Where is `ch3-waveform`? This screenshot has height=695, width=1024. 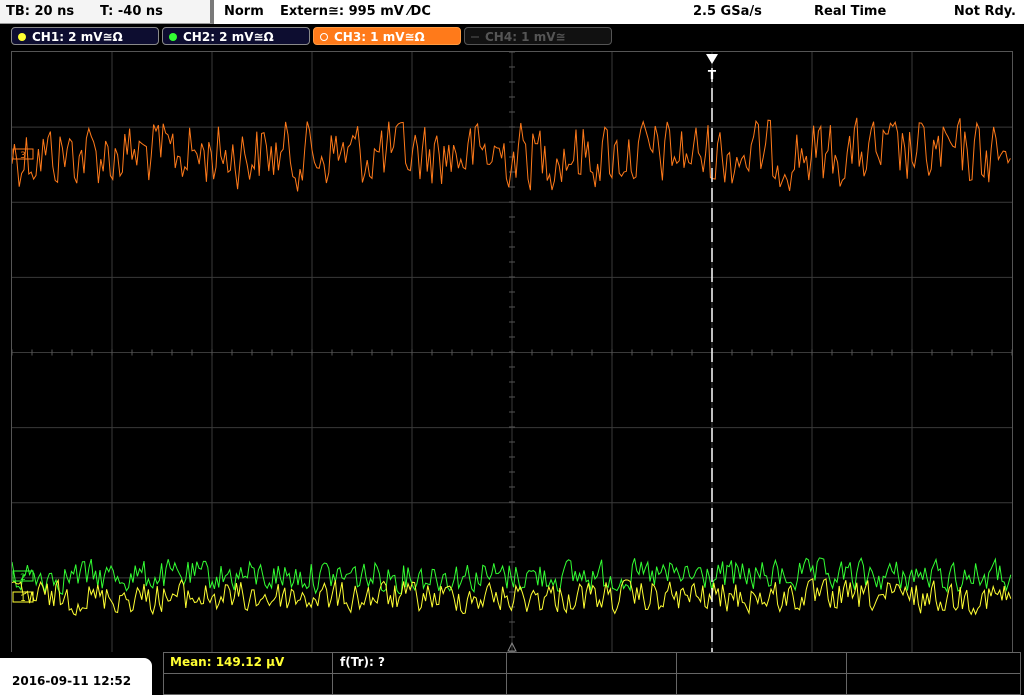 ch3-waveform is located at coordinates (511, 154).